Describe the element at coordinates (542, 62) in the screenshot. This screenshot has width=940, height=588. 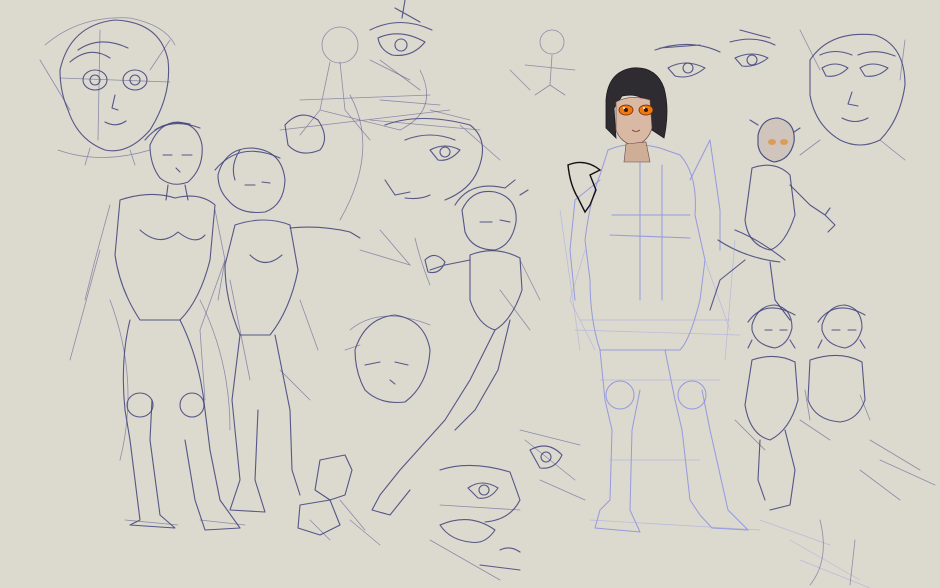
I see `stick-figure` at that location.